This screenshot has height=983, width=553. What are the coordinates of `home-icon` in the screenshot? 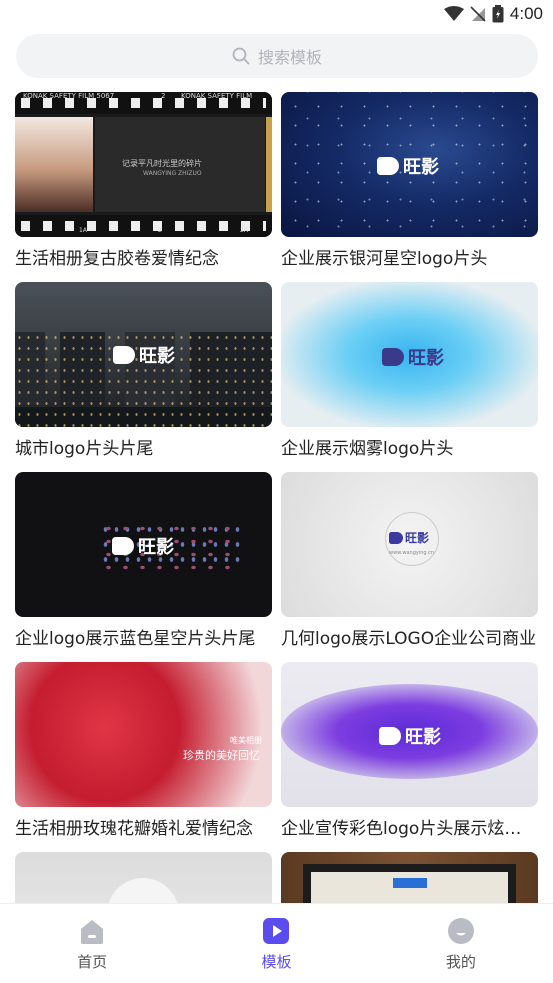 It's located at (92, 932).